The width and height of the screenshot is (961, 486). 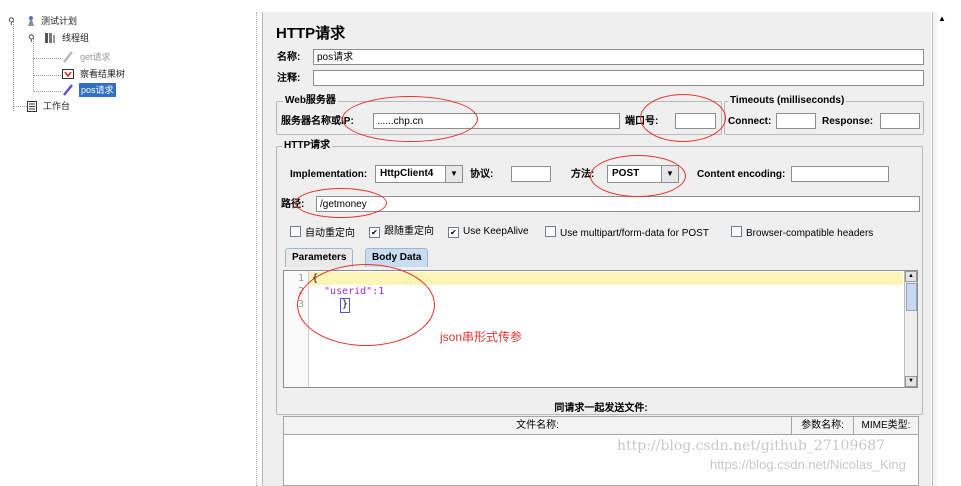 What do you see at coordinates (289, 78) in the screenshot?
I see `comment-label: 注释:` at bounding box center [289, 78].